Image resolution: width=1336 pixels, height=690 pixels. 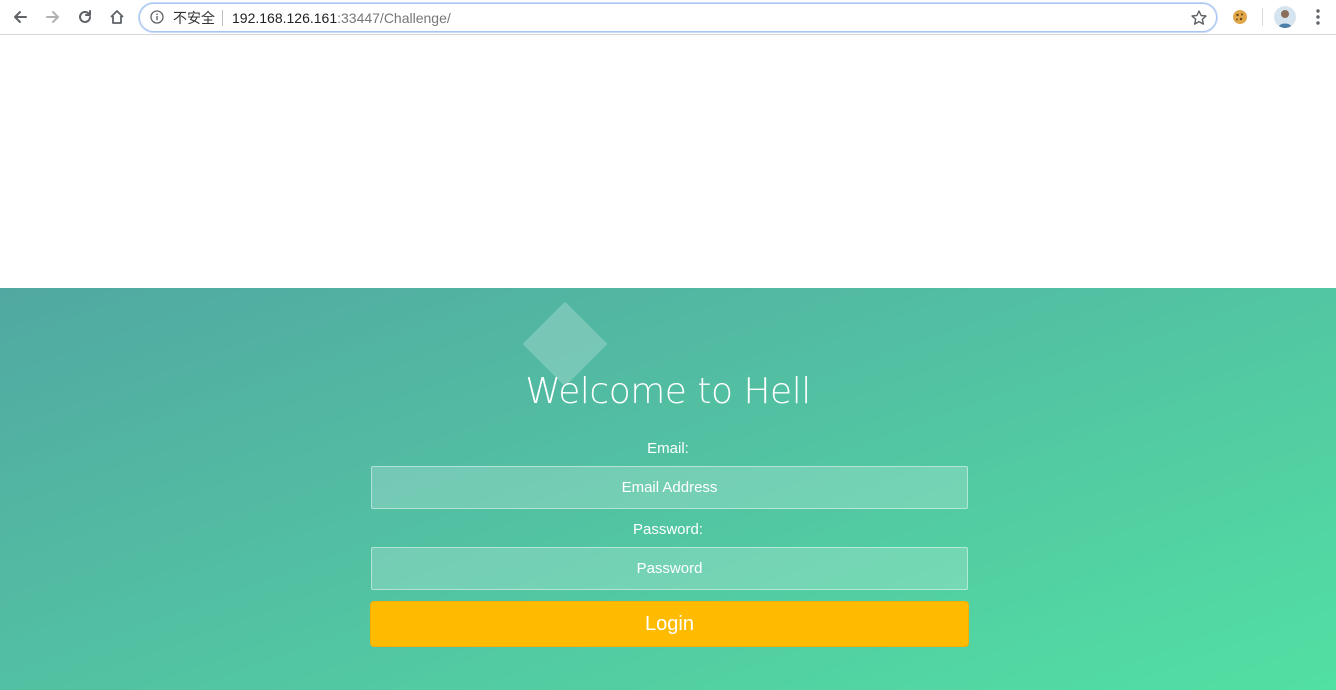 I want to click on email-label: Email:, so click(x=668, y=448).